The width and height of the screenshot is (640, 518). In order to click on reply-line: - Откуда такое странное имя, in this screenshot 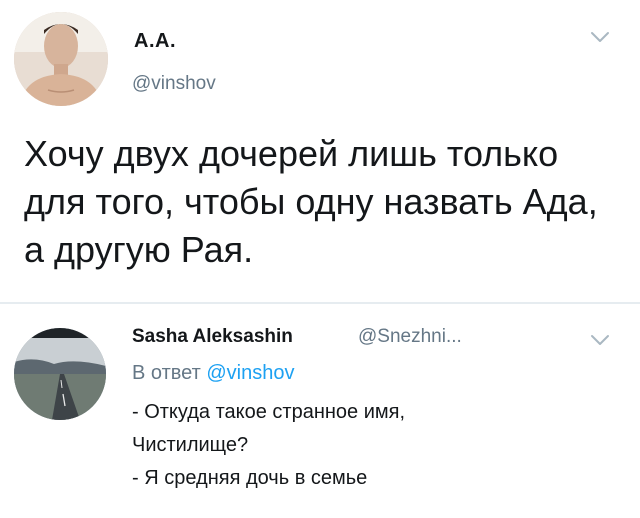, I will do `click(269, 412)`.